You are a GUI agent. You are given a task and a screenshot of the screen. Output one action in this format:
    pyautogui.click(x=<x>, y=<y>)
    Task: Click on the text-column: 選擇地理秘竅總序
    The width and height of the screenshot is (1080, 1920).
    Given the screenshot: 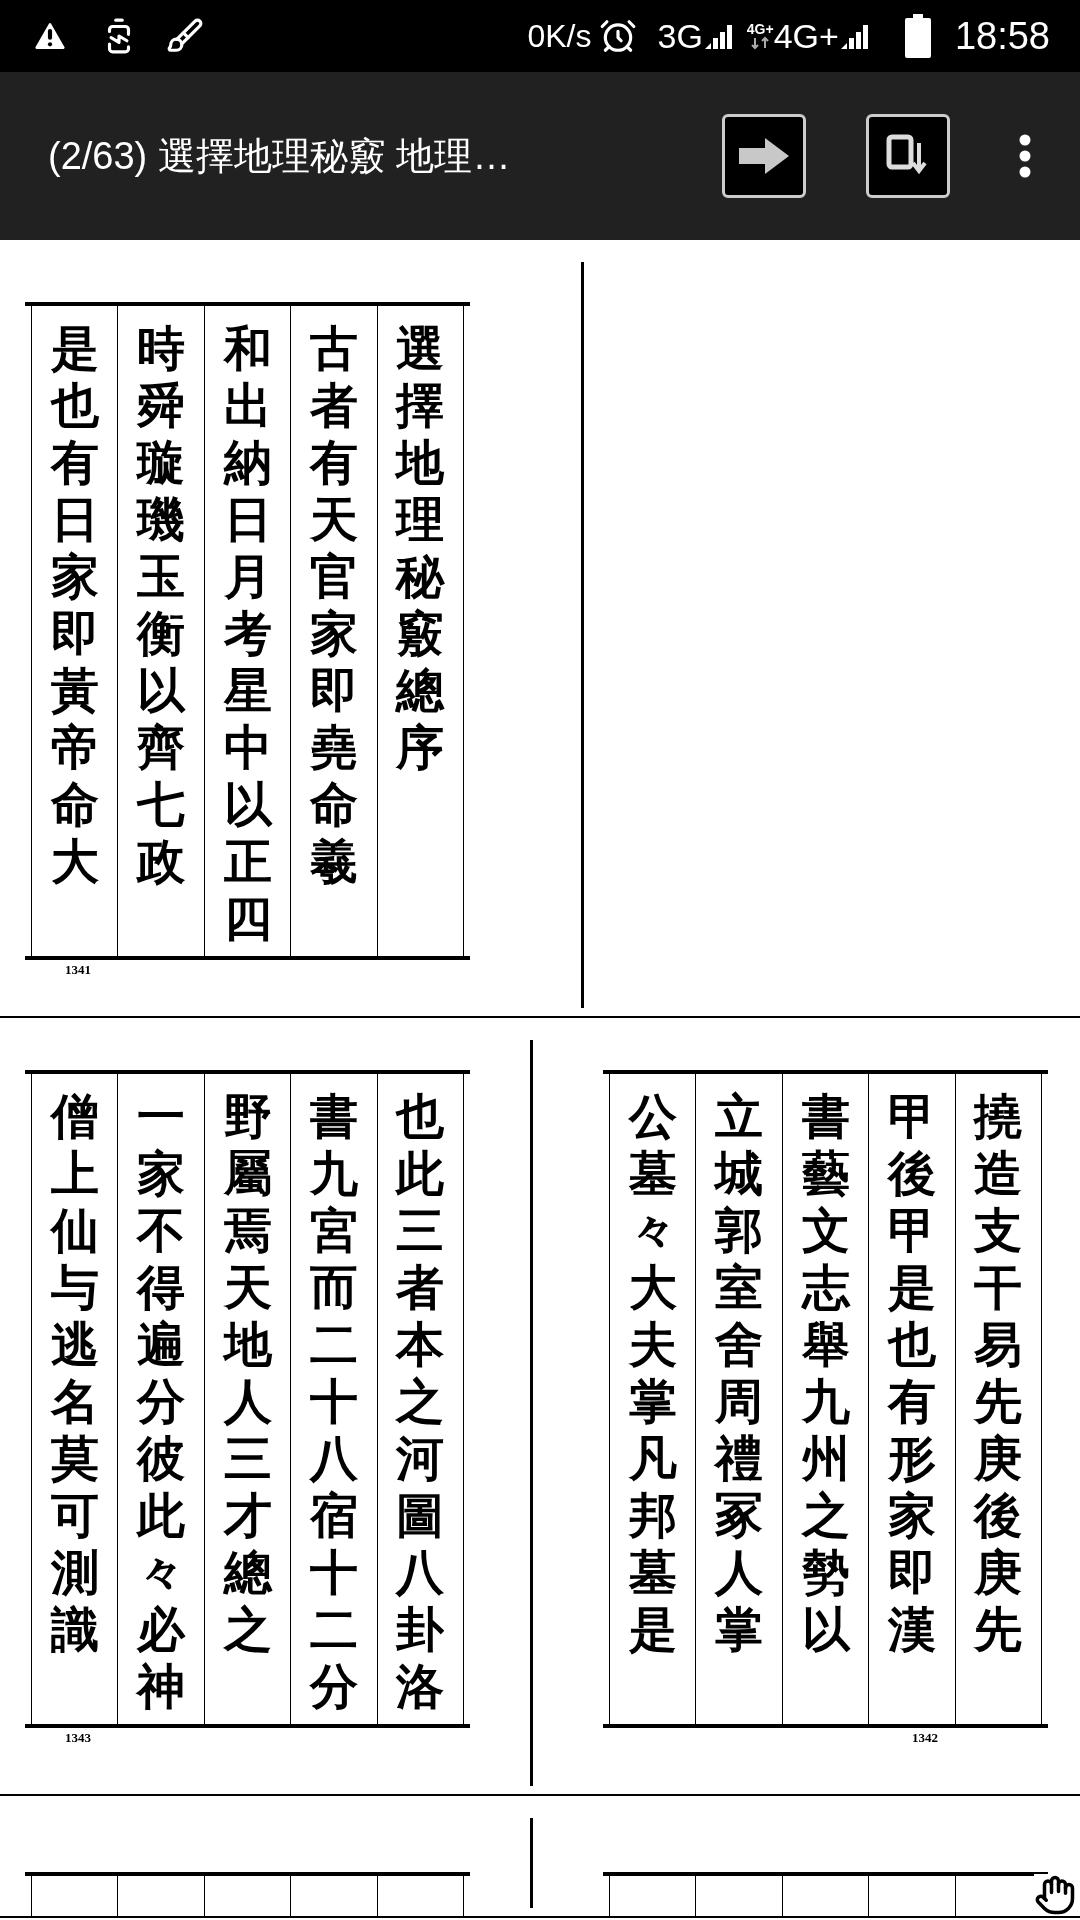 What is the action you would take?
    pyautogui.click(x=420, y=638)
    